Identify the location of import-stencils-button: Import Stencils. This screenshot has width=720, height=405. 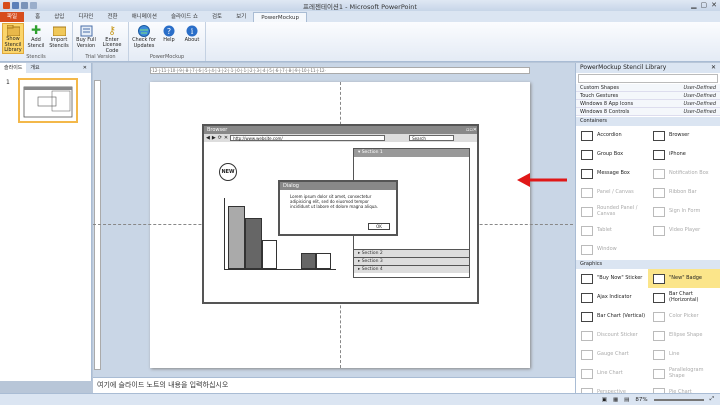
(59, 38).